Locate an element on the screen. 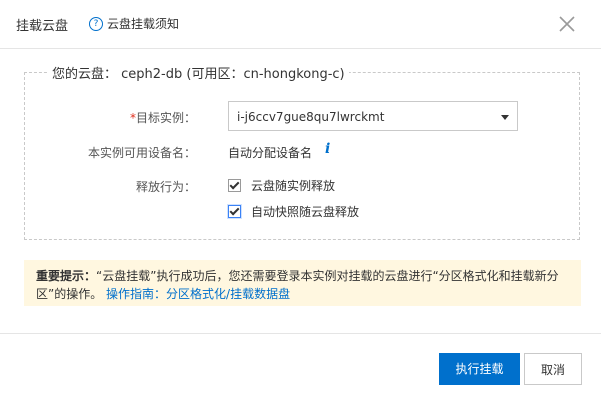 This screenshot has width=601, height=405. target-instance-label: *目标实例： is located at coordinates (139, 117).